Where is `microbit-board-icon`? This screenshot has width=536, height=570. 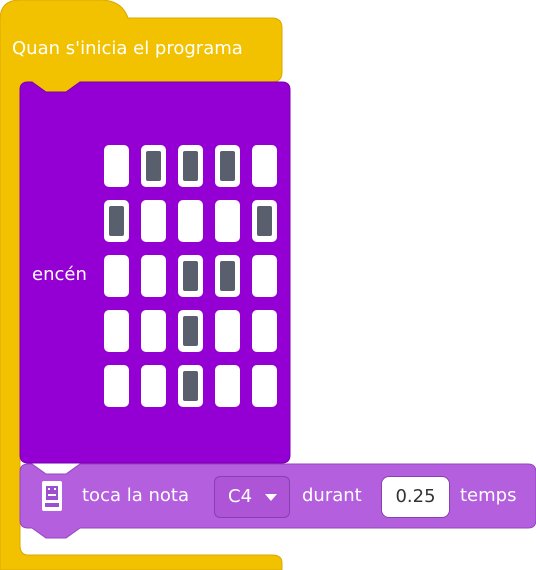
microbit-board-icon is located at coordinates (52, 496).